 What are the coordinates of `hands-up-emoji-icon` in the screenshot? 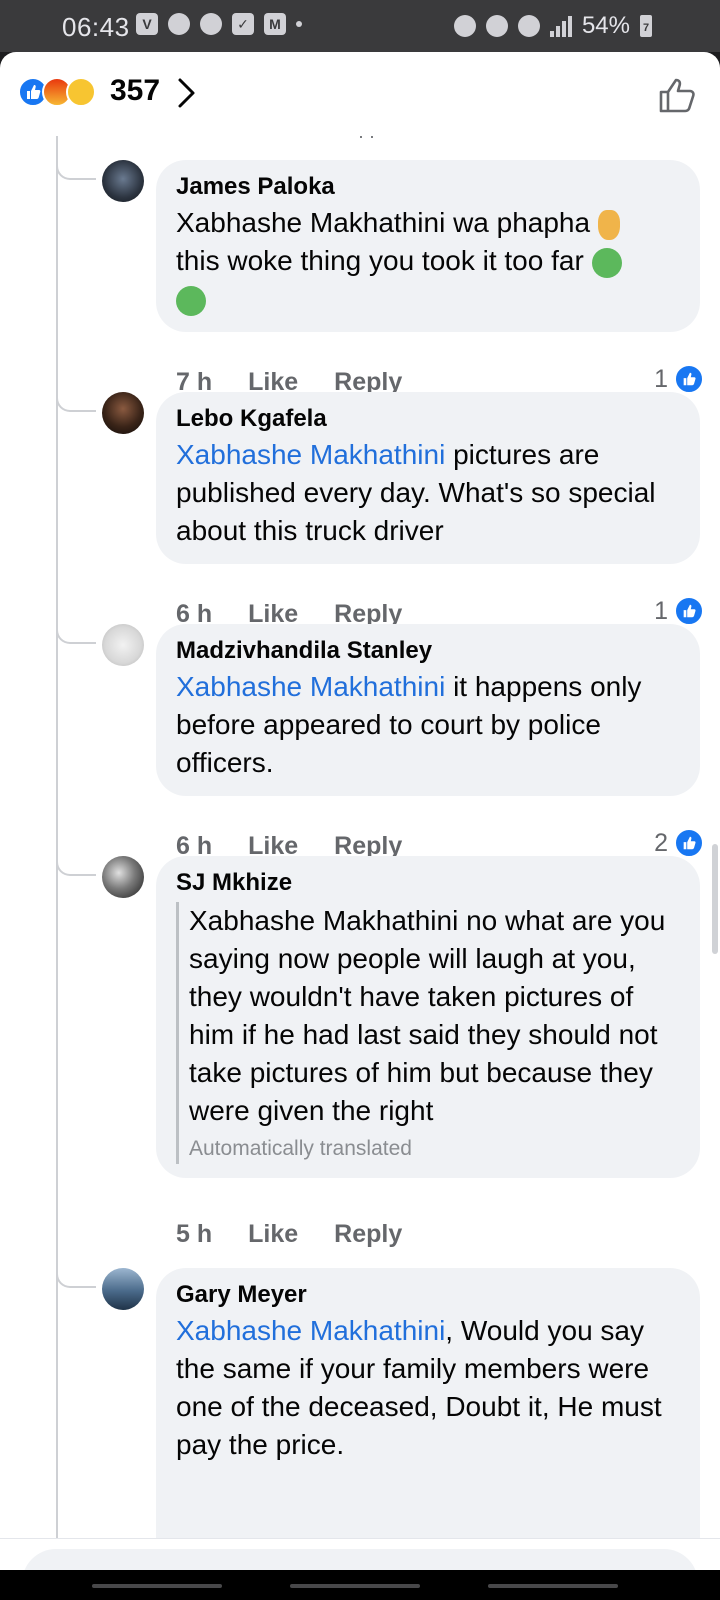 It's located at (191, 300).